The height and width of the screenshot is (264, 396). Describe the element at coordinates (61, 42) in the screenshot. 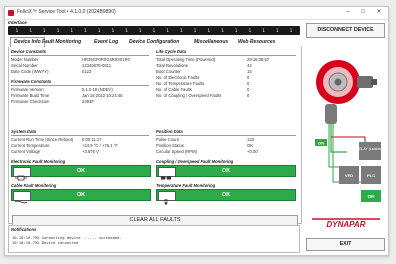

I see `tab-fault-monitoring: Fault Monitoring` at that location.